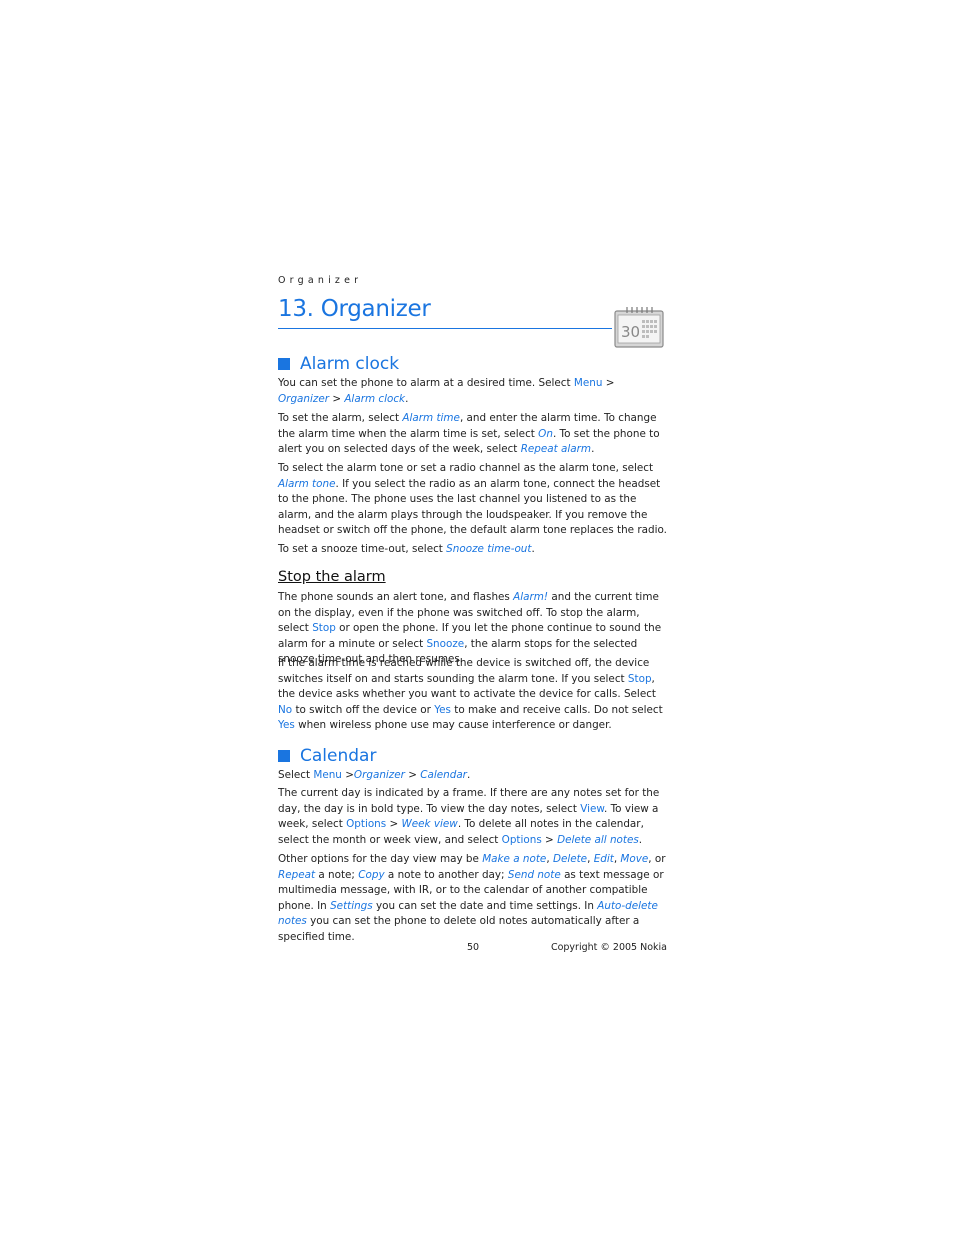 The height and width of the screenshot is (1235, 954). Describe the element at coordinates (534, 874) in the screenshot. I see `send-note-option: Send note` at that location.